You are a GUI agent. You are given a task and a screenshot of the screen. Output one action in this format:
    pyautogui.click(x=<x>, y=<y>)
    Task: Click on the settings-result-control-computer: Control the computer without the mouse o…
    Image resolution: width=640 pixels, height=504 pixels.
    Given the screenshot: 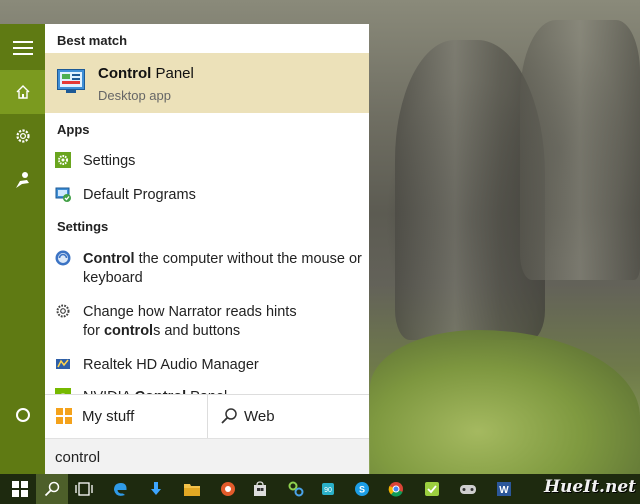 What is the action you would take?
    pyautogui.click(x=207, y=269)
    